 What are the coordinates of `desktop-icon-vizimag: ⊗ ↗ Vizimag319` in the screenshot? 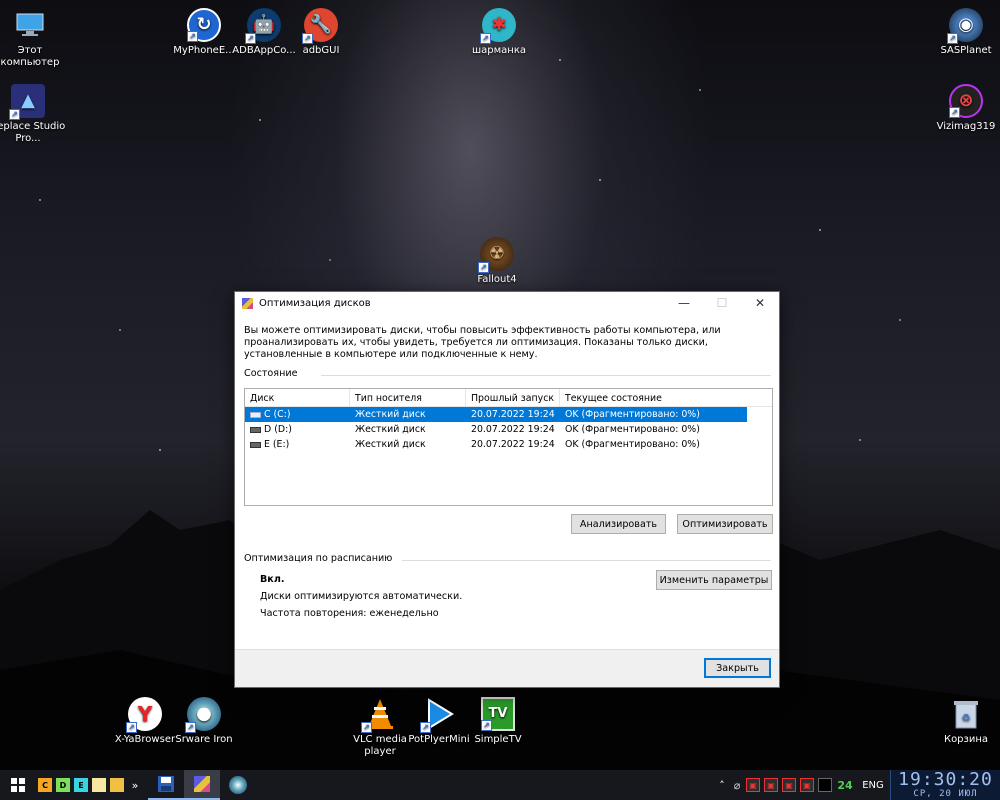 It's located at (964, 108).